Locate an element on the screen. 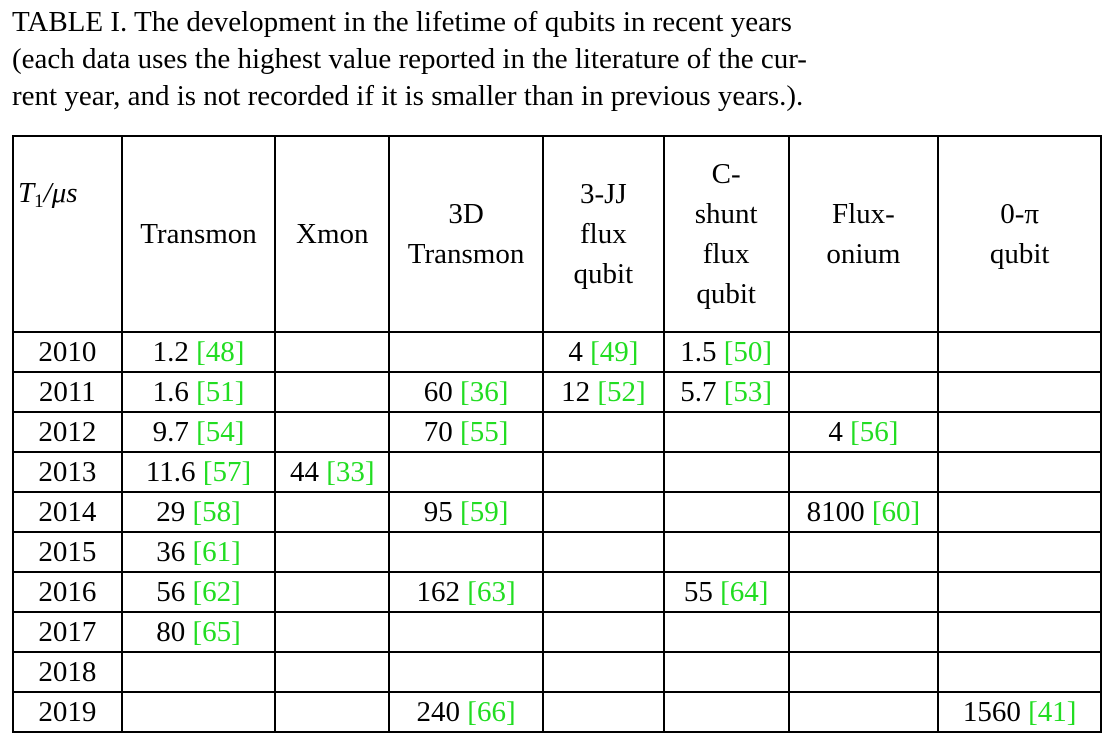 The image size is (1112, 733). citation-link: [66] is located at coordinates (491, 712).